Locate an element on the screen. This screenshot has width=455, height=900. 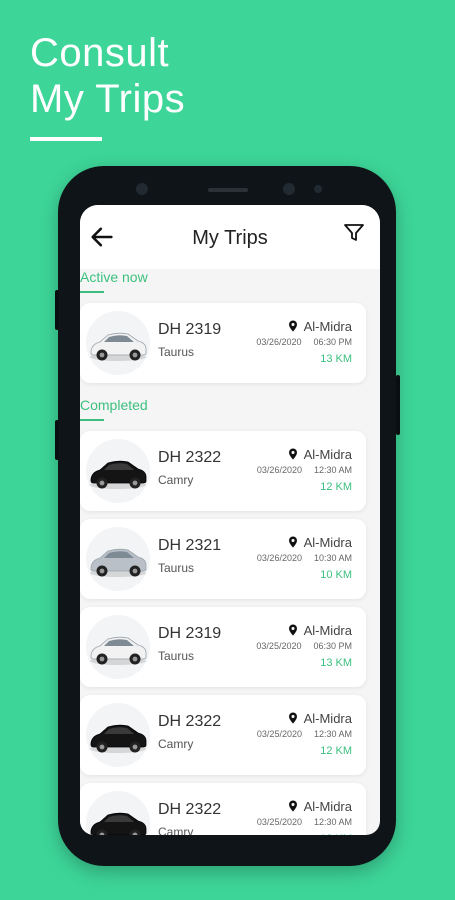
phone-camera is located at coordinates (142, 189).